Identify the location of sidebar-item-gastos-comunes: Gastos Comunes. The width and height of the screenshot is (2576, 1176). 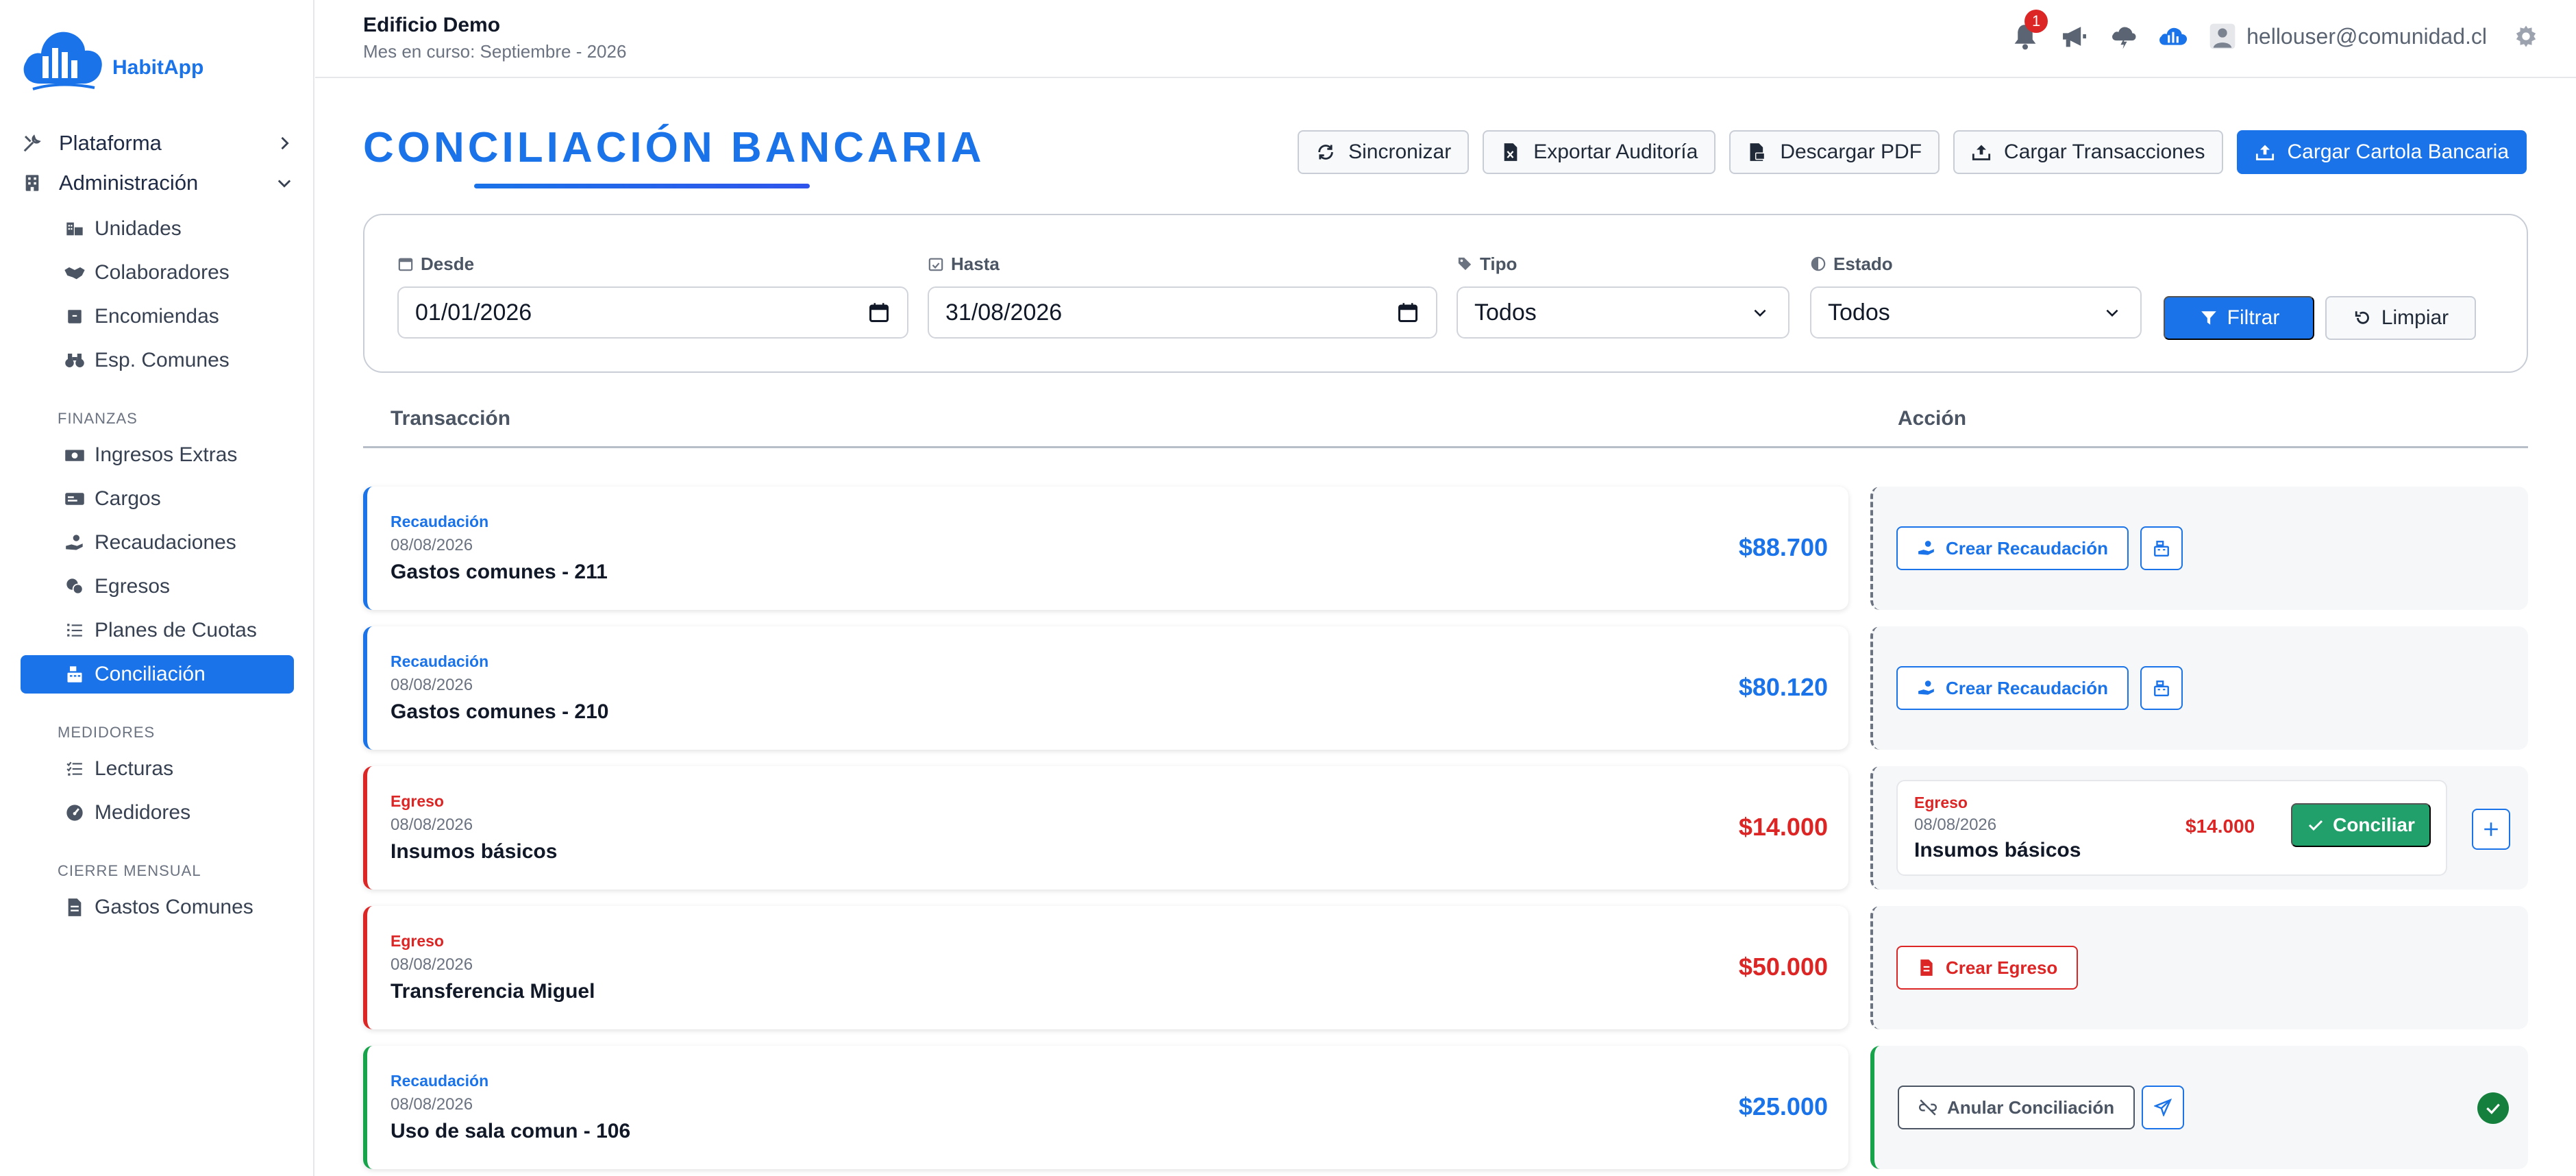
(157, 907).